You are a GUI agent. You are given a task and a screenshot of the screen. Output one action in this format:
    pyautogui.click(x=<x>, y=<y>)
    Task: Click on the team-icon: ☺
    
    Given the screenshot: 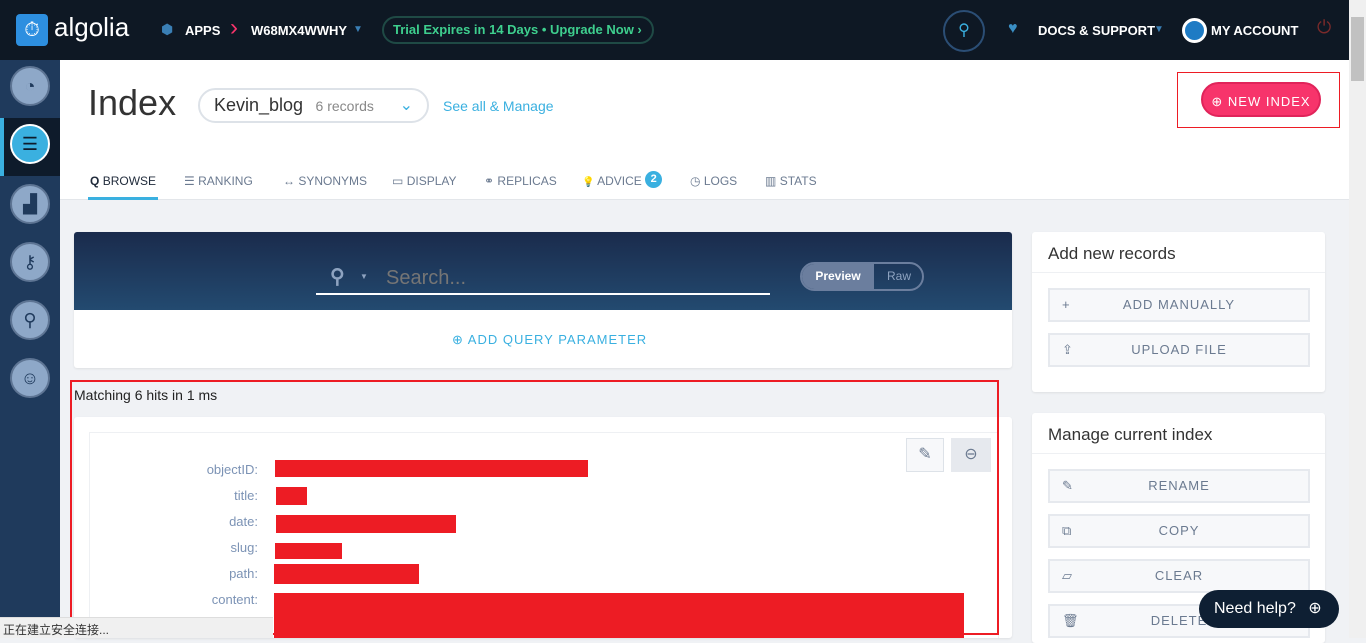 What is the action you would take?
    pyautogui.click(x=30, y=378)
    